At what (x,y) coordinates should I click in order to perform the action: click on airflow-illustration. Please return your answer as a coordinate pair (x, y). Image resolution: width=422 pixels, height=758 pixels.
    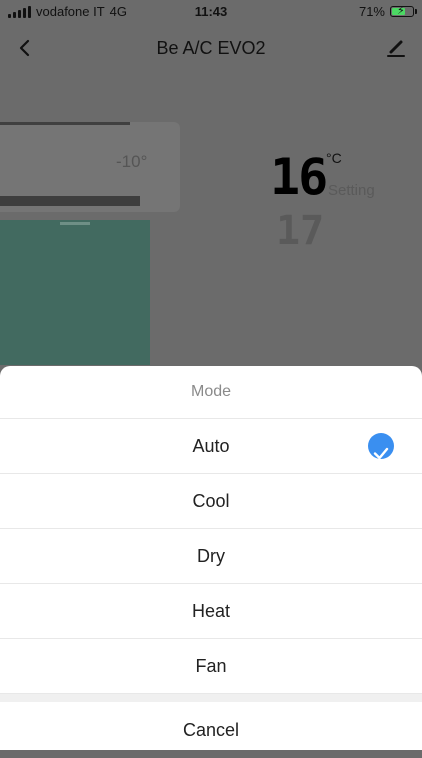
    Looking at the image, I should click on (75, 292).